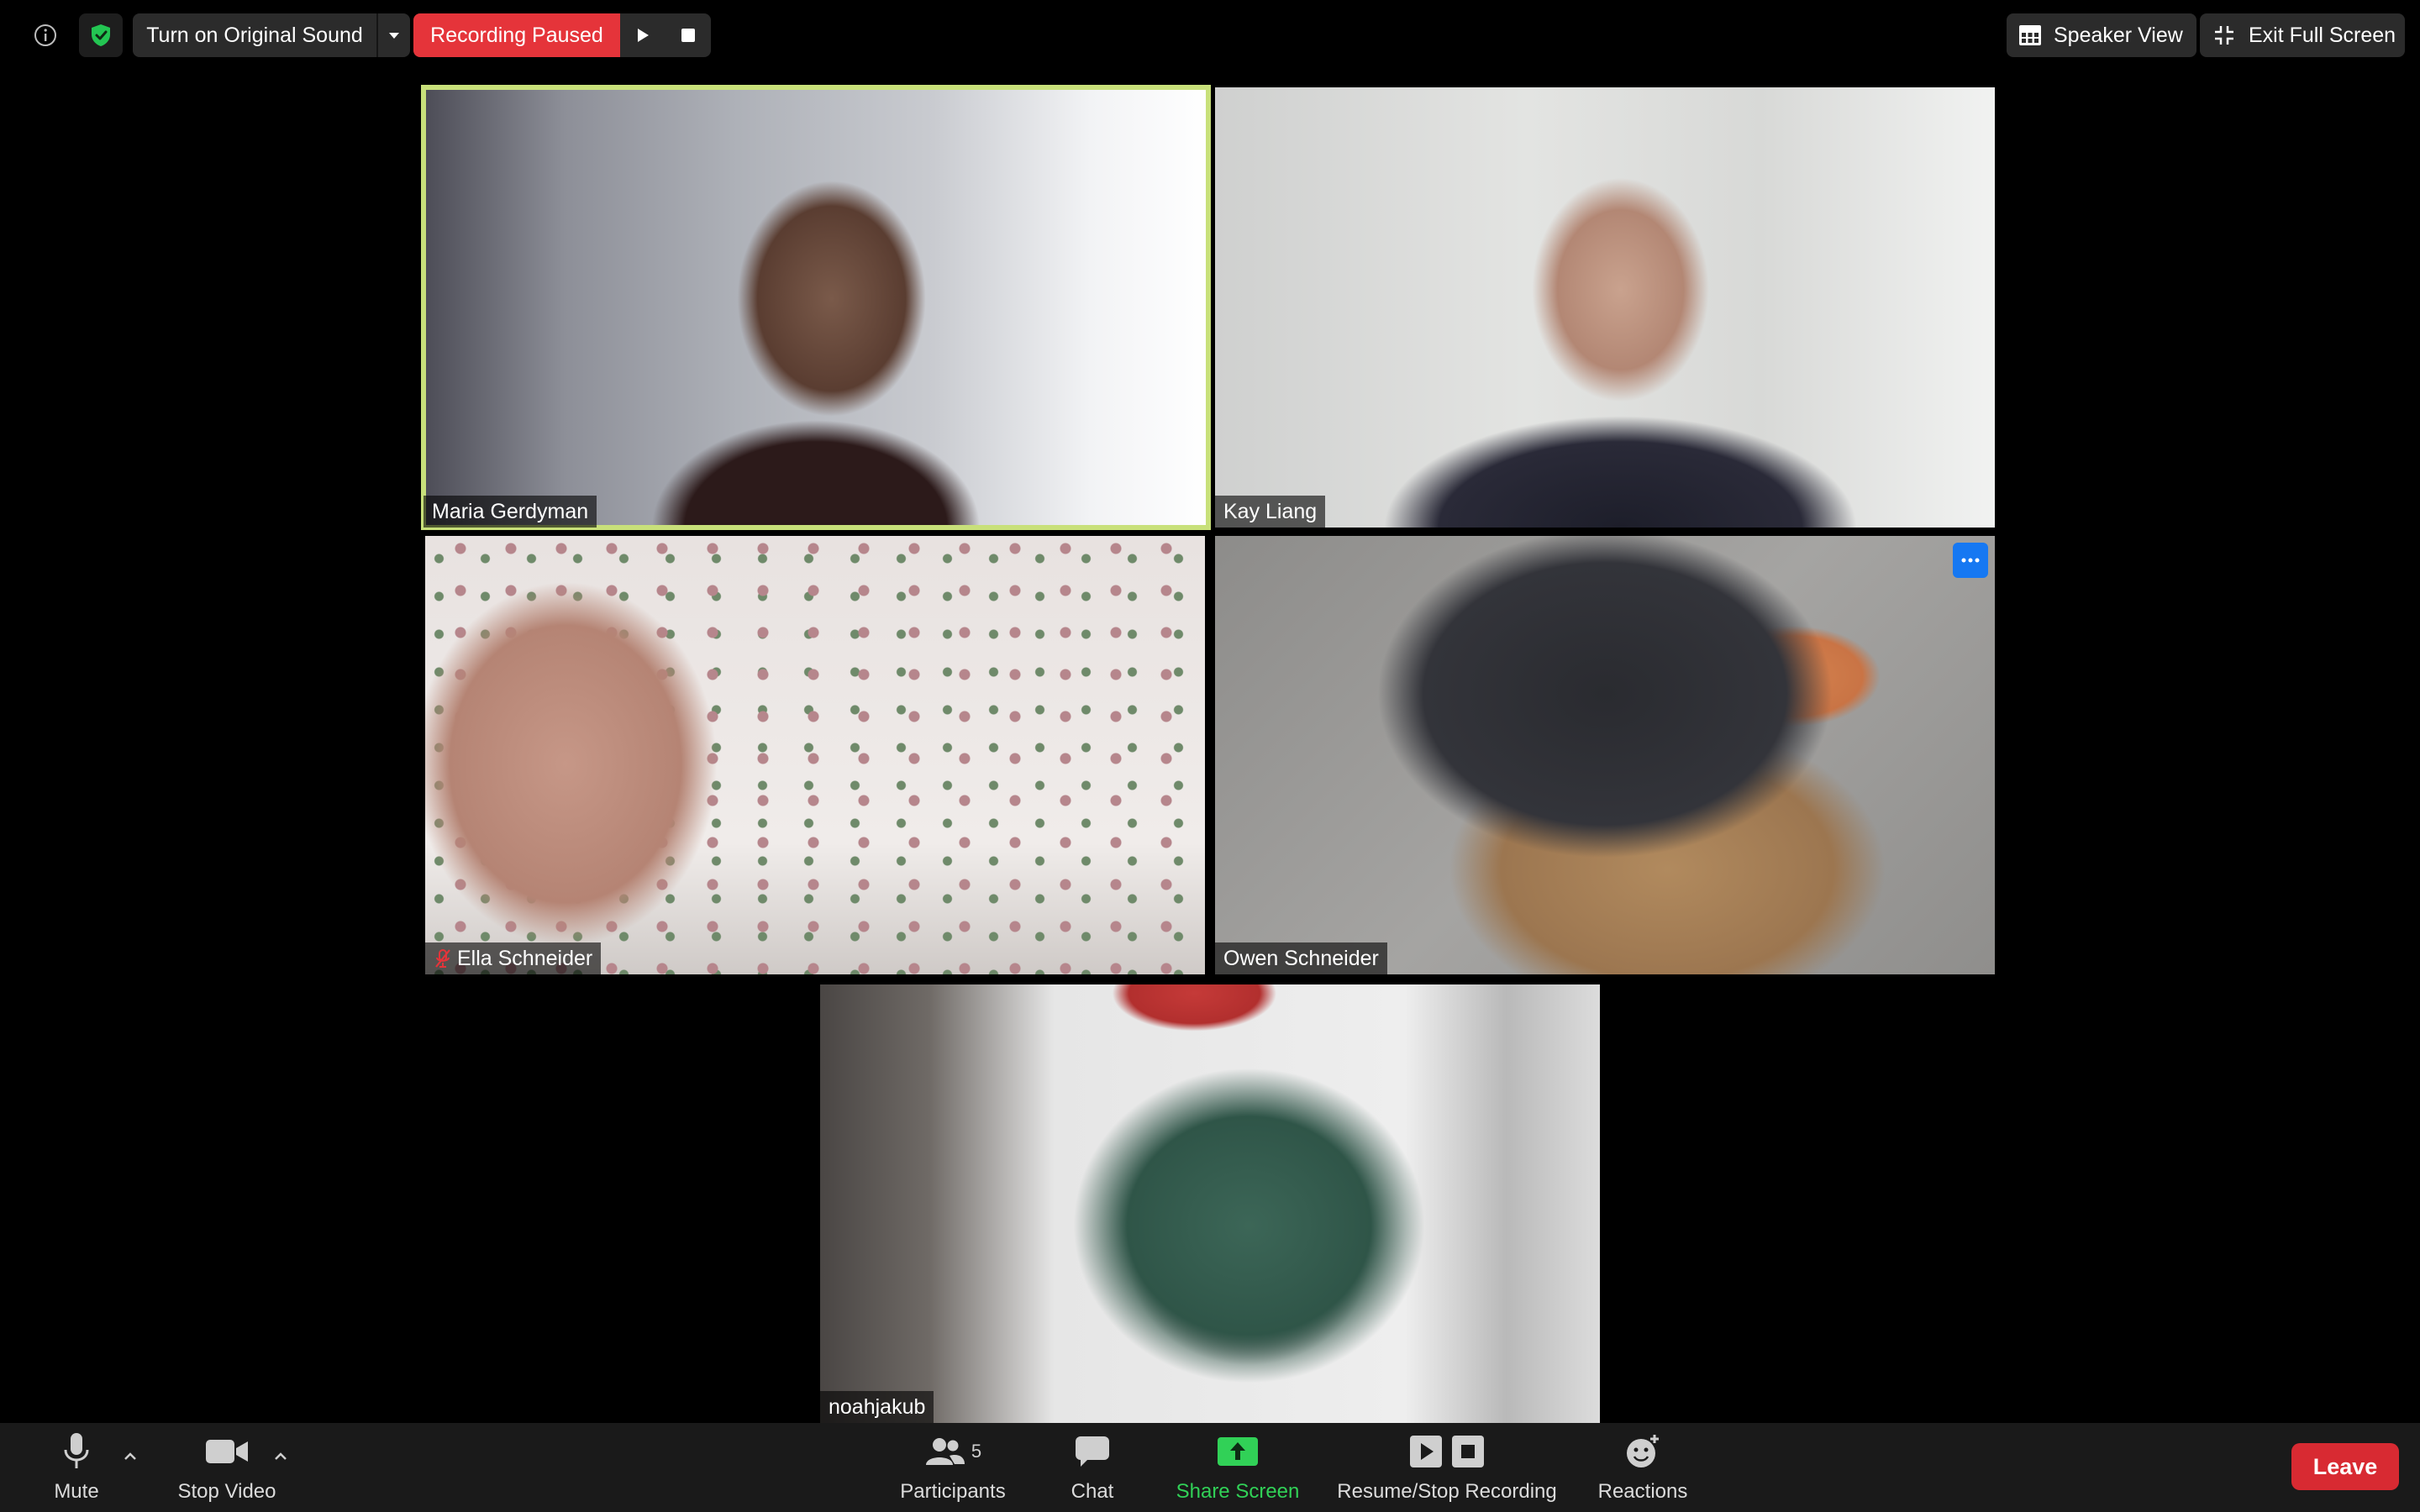 The width and height of the screenshot is (2420, 1512). I want to click on chat-bubble-icon, so click(1092, 1451).